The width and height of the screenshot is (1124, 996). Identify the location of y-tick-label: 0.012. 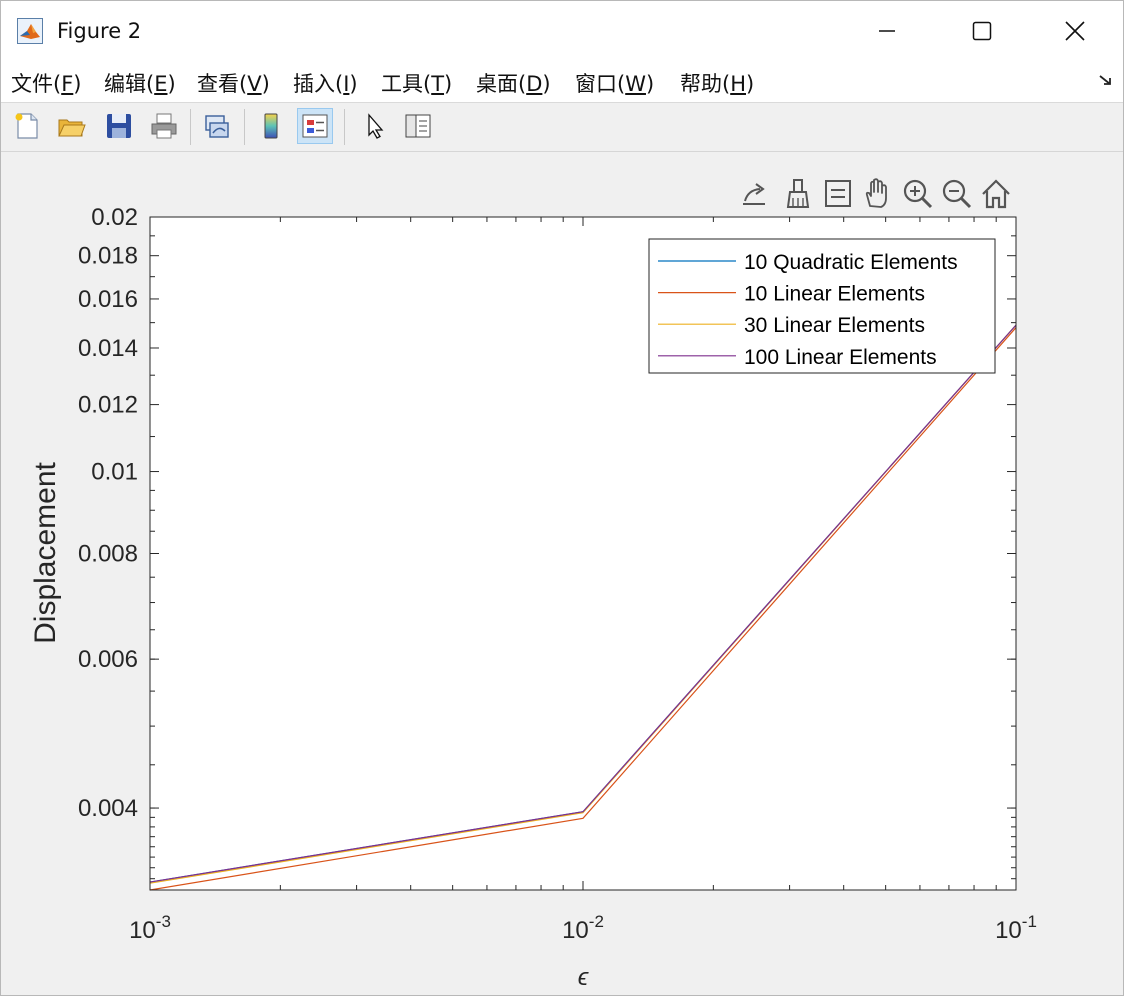
(108, 405).